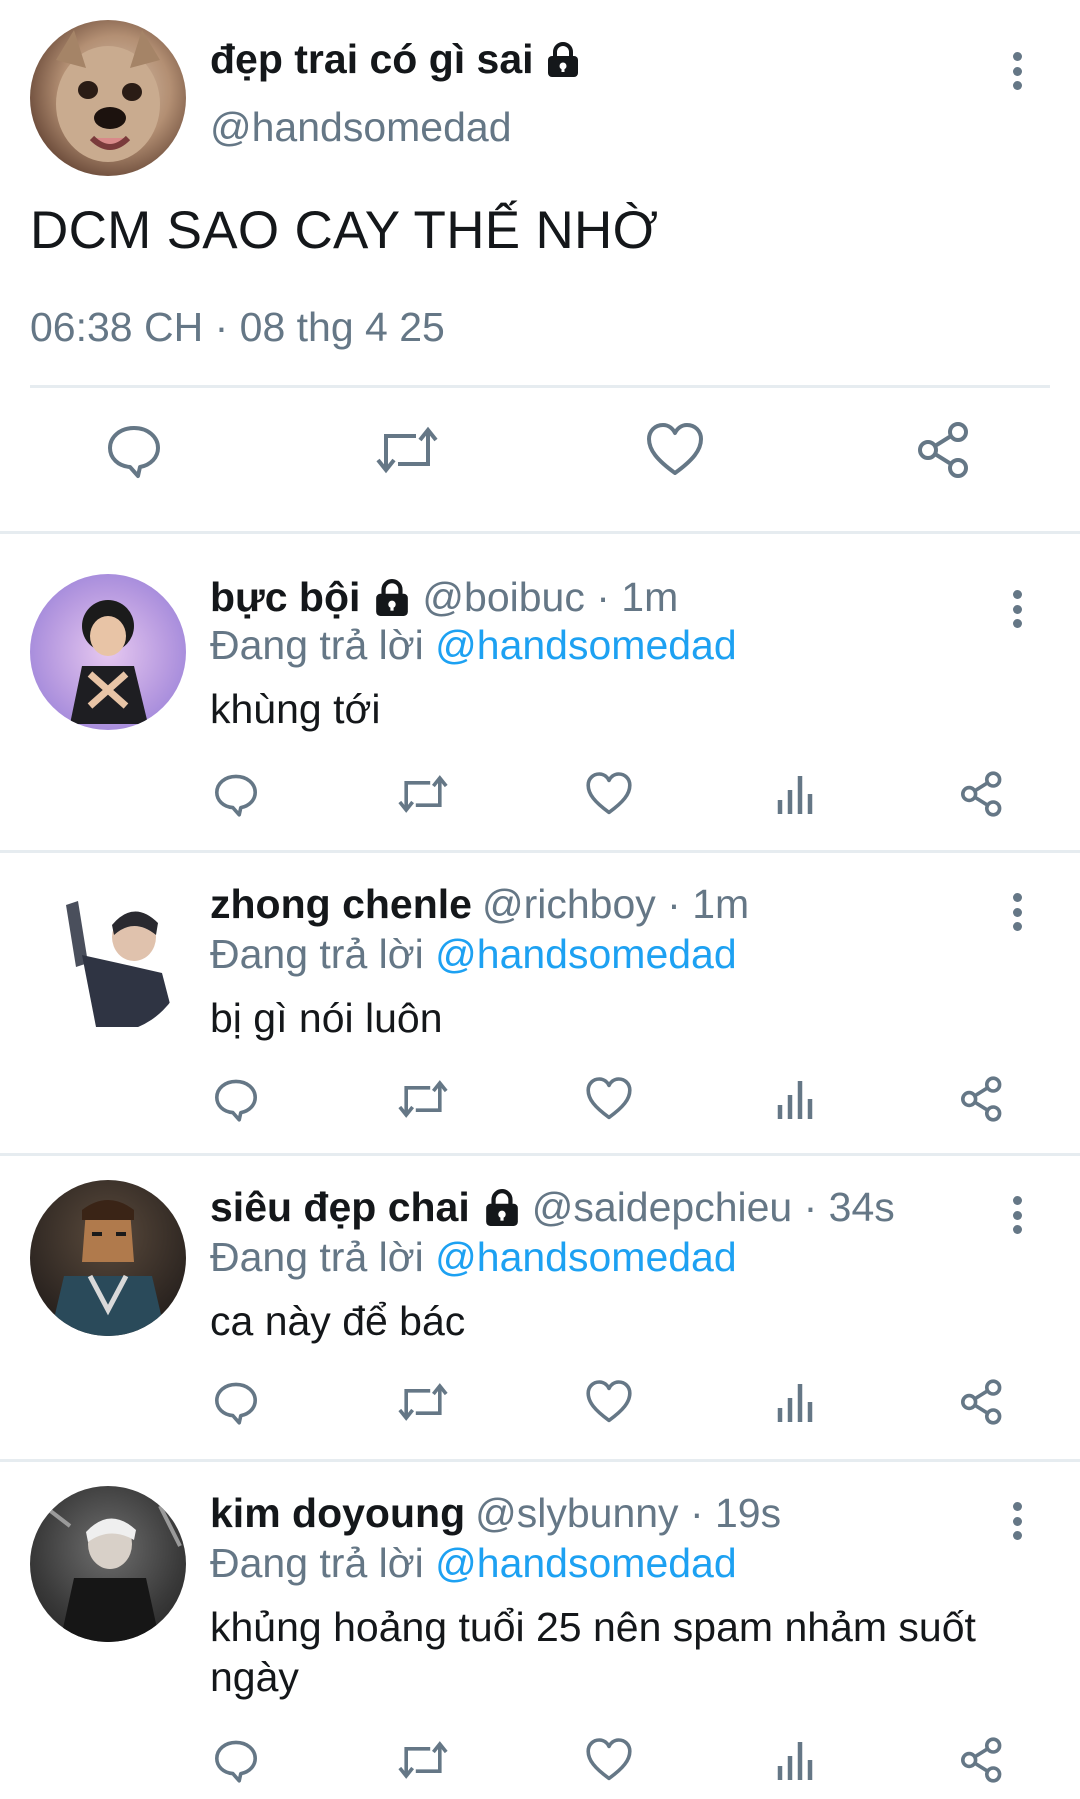 The image size is (1080, 1799). Describe the element at coordinates (340, 1207) in the screenshot. I see `reply-author-name: siêu đẹp chai` at that location.